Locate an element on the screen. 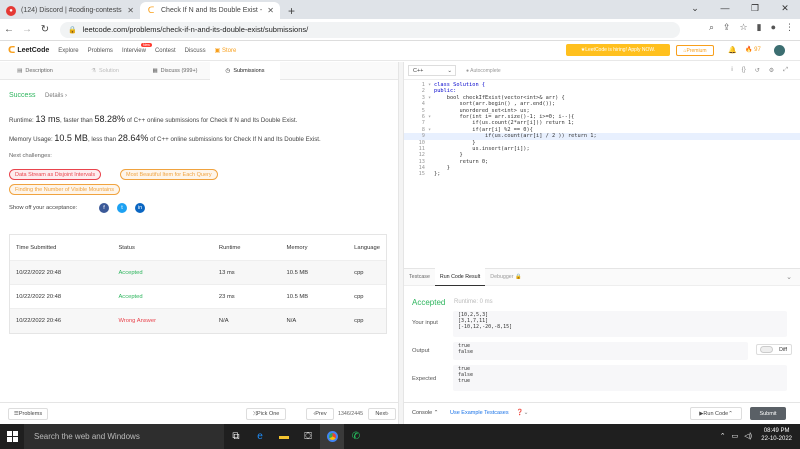  reset-icon: ↺ is located at coordinates (757, 70).